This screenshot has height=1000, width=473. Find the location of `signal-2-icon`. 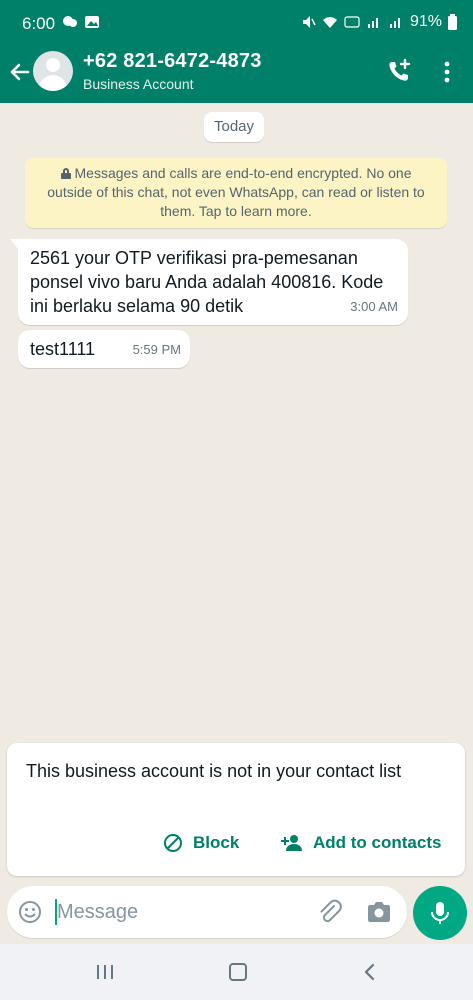

signal-2-icon is located at coordinates (394, 23).